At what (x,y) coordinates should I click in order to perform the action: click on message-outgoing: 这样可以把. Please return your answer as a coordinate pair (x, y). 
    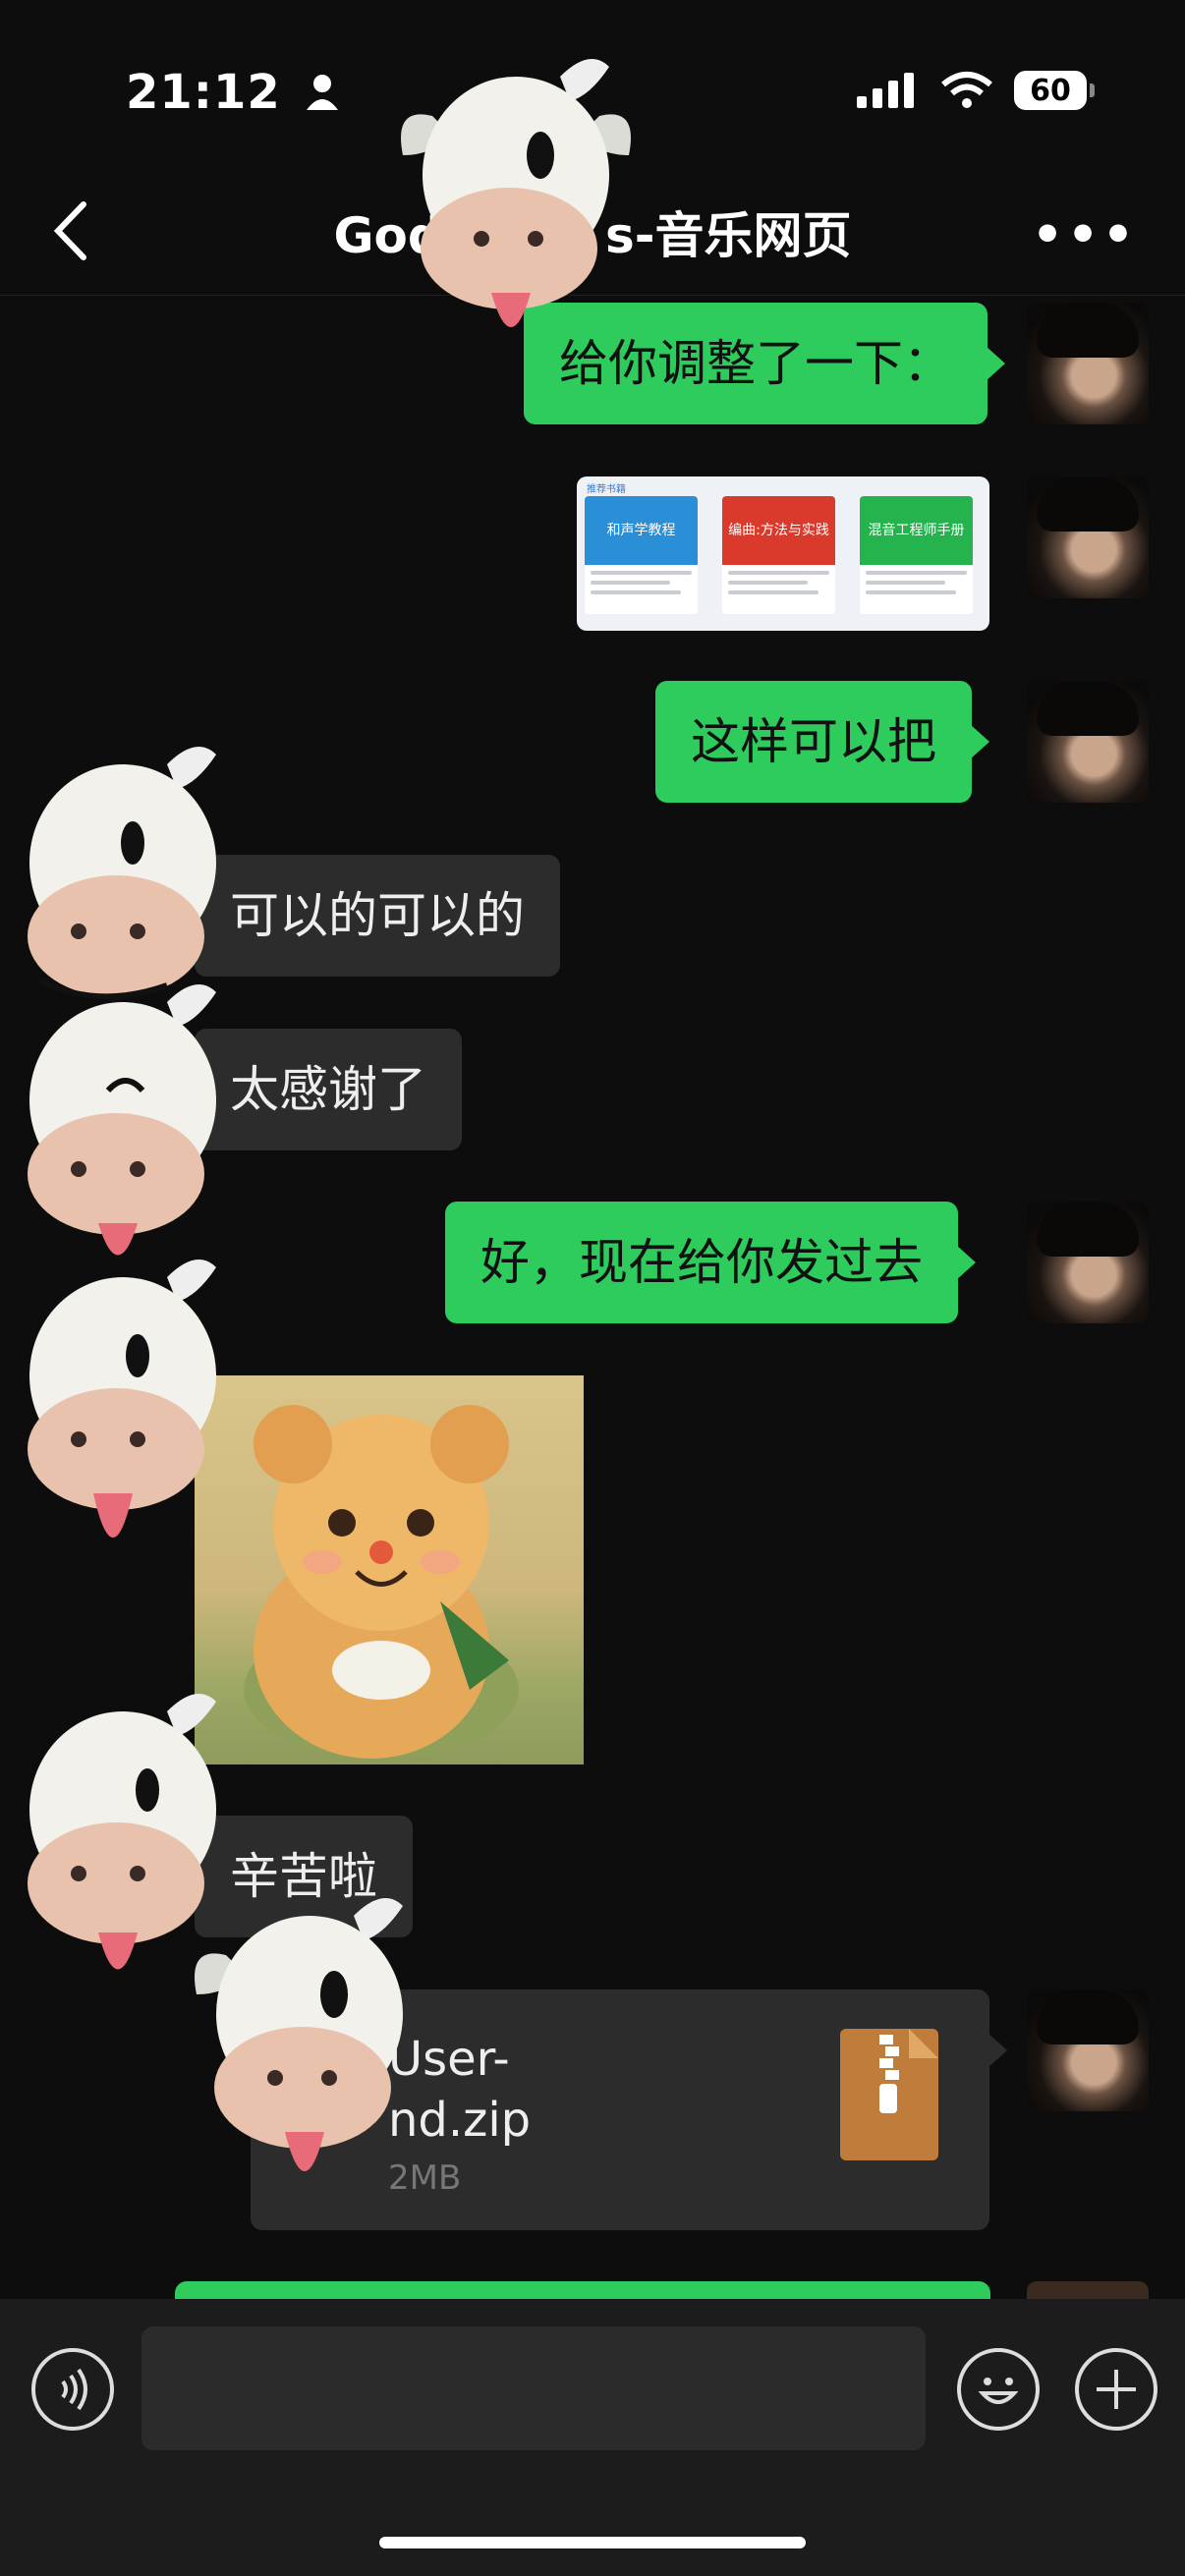
    Looking at the image, I should click on (822, 742).